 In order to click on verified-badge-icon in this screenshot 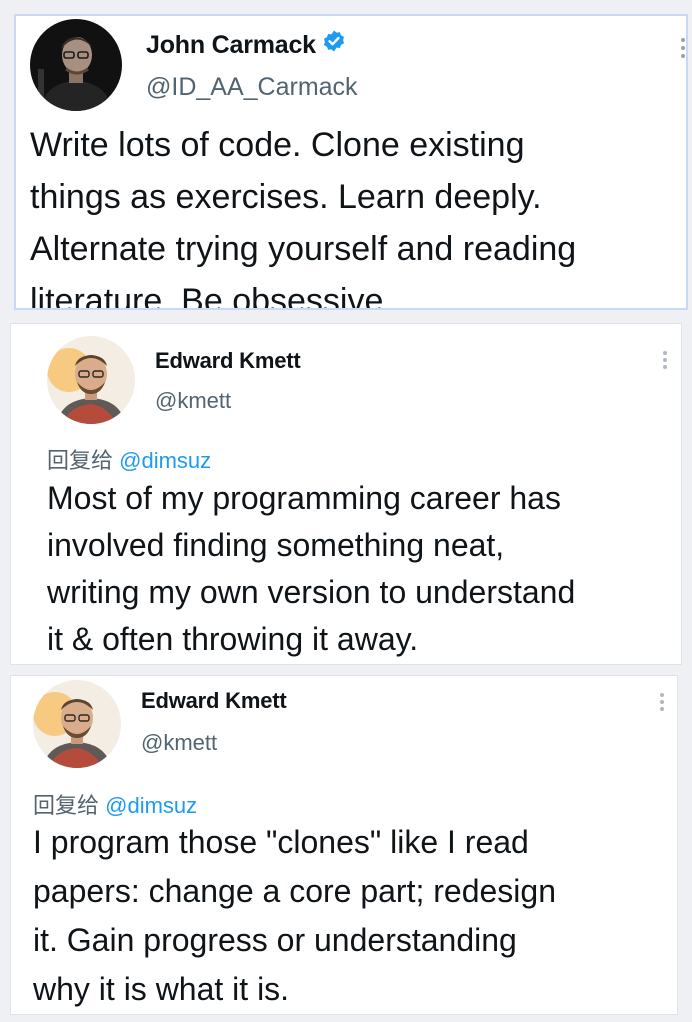, I will do `click(334, 44)`.